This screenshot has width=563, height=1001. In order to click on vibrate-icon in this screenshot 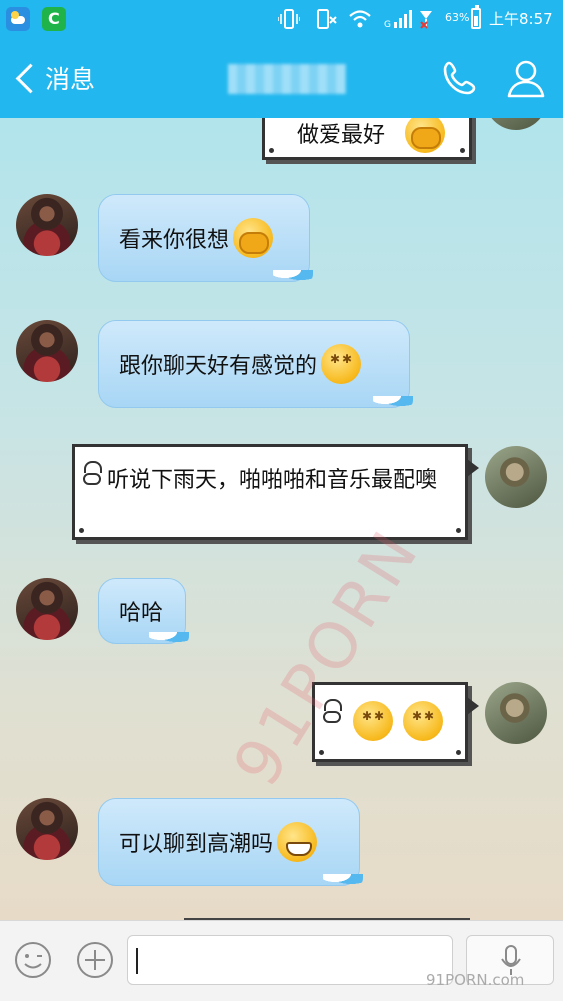, I will do `click(289, 19)`.